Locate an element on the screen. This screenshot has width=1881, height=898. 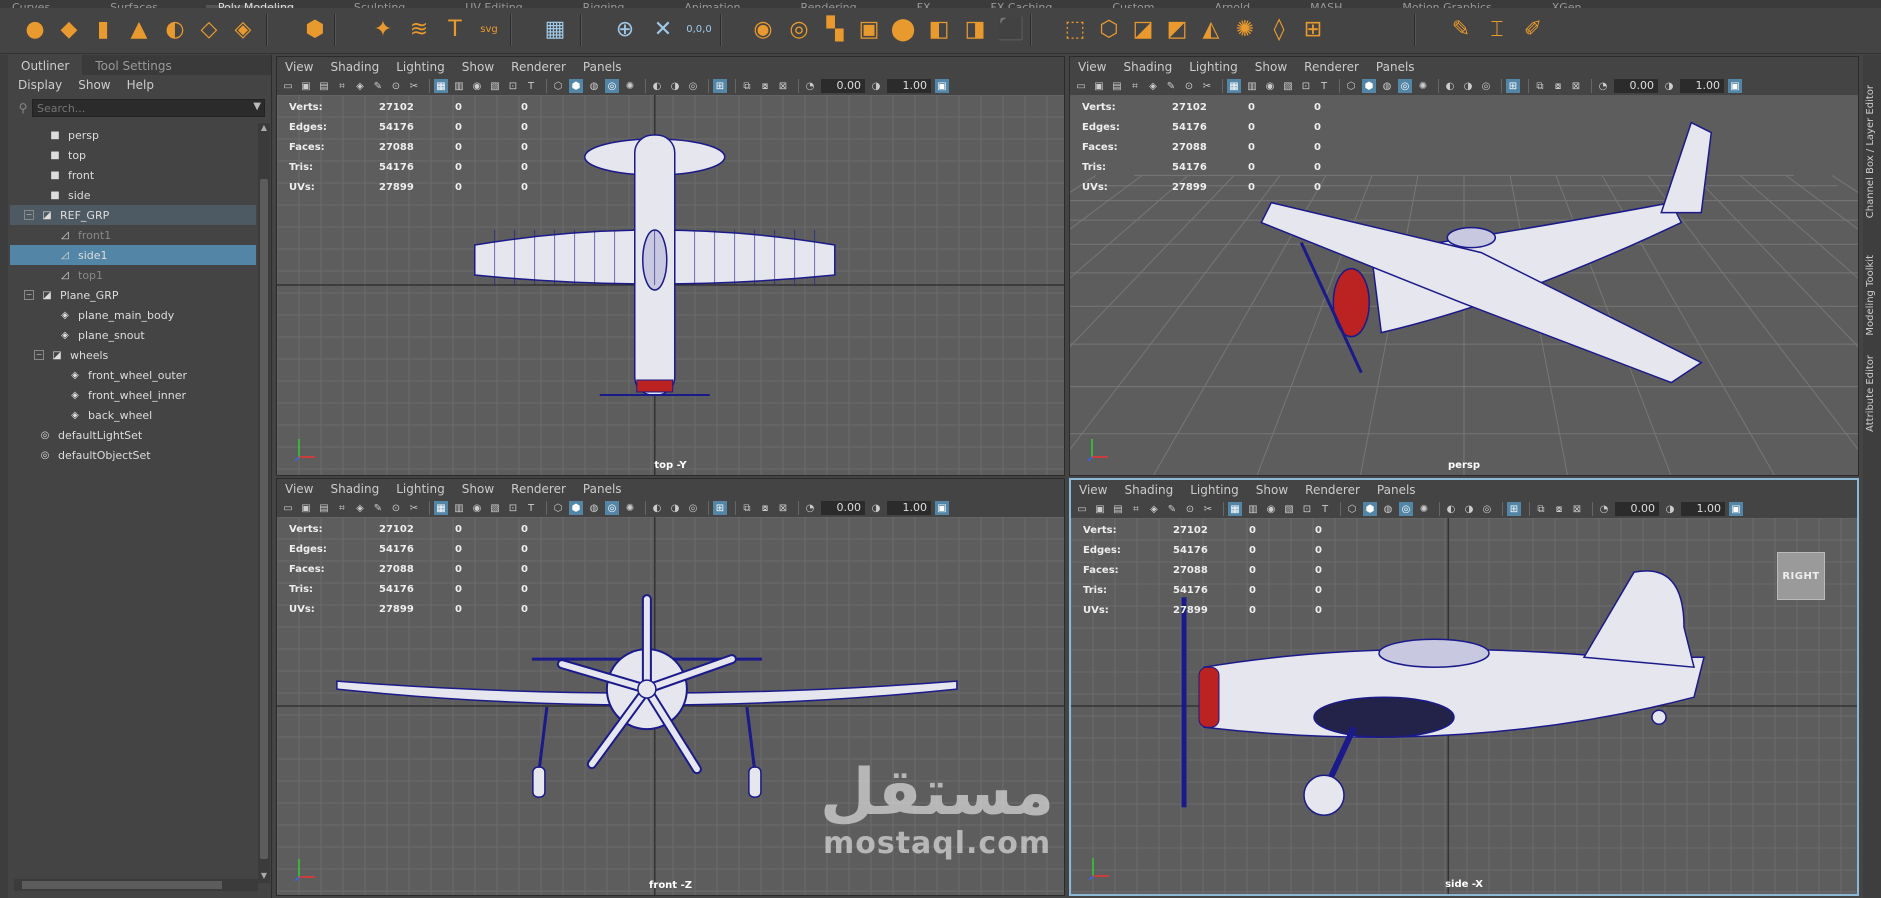
search-input is located at coordinates (148, 108).